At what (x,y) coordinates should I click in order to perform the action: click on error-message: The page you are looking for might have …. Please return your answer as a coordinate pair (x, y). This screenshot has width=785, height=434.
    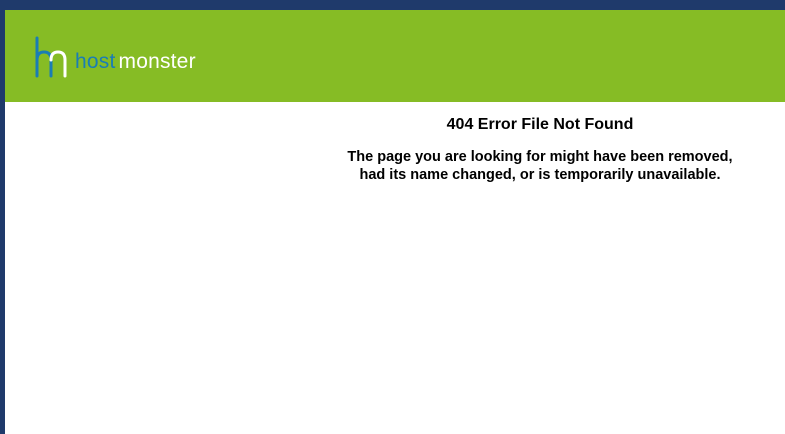
    Looking at the image, I should click on (540, 166).